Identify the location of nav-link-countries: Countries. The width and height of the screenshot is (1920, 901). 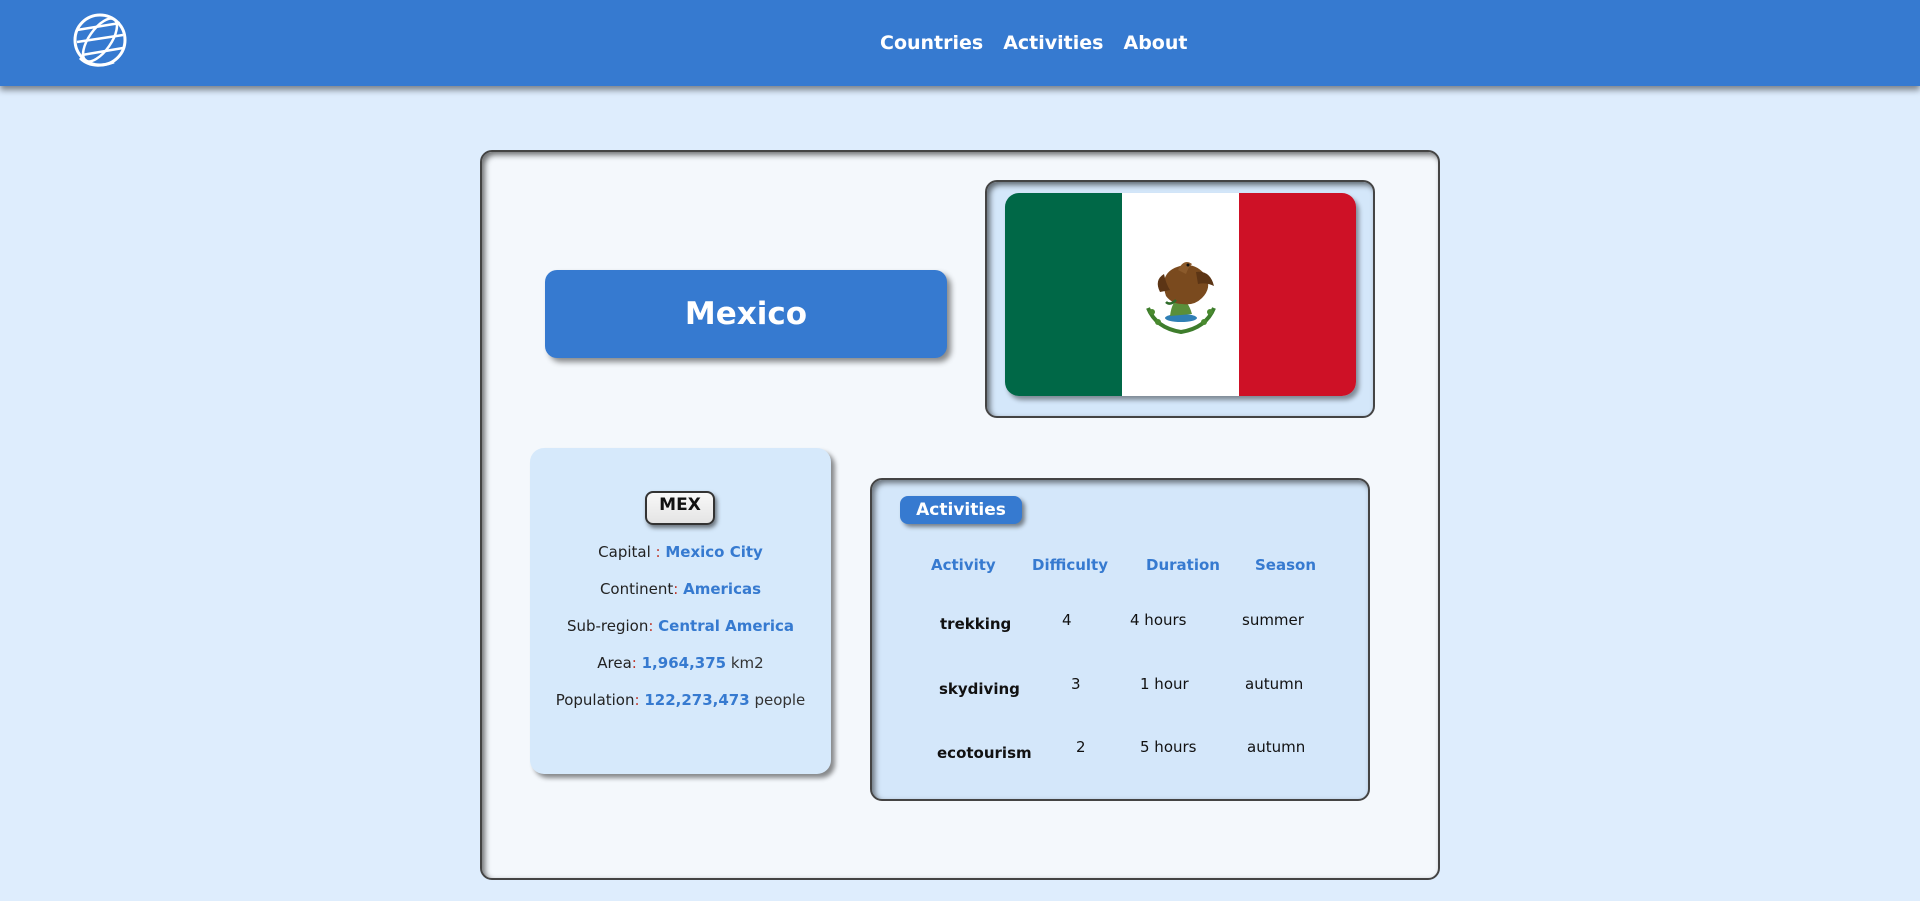
(931, 43).